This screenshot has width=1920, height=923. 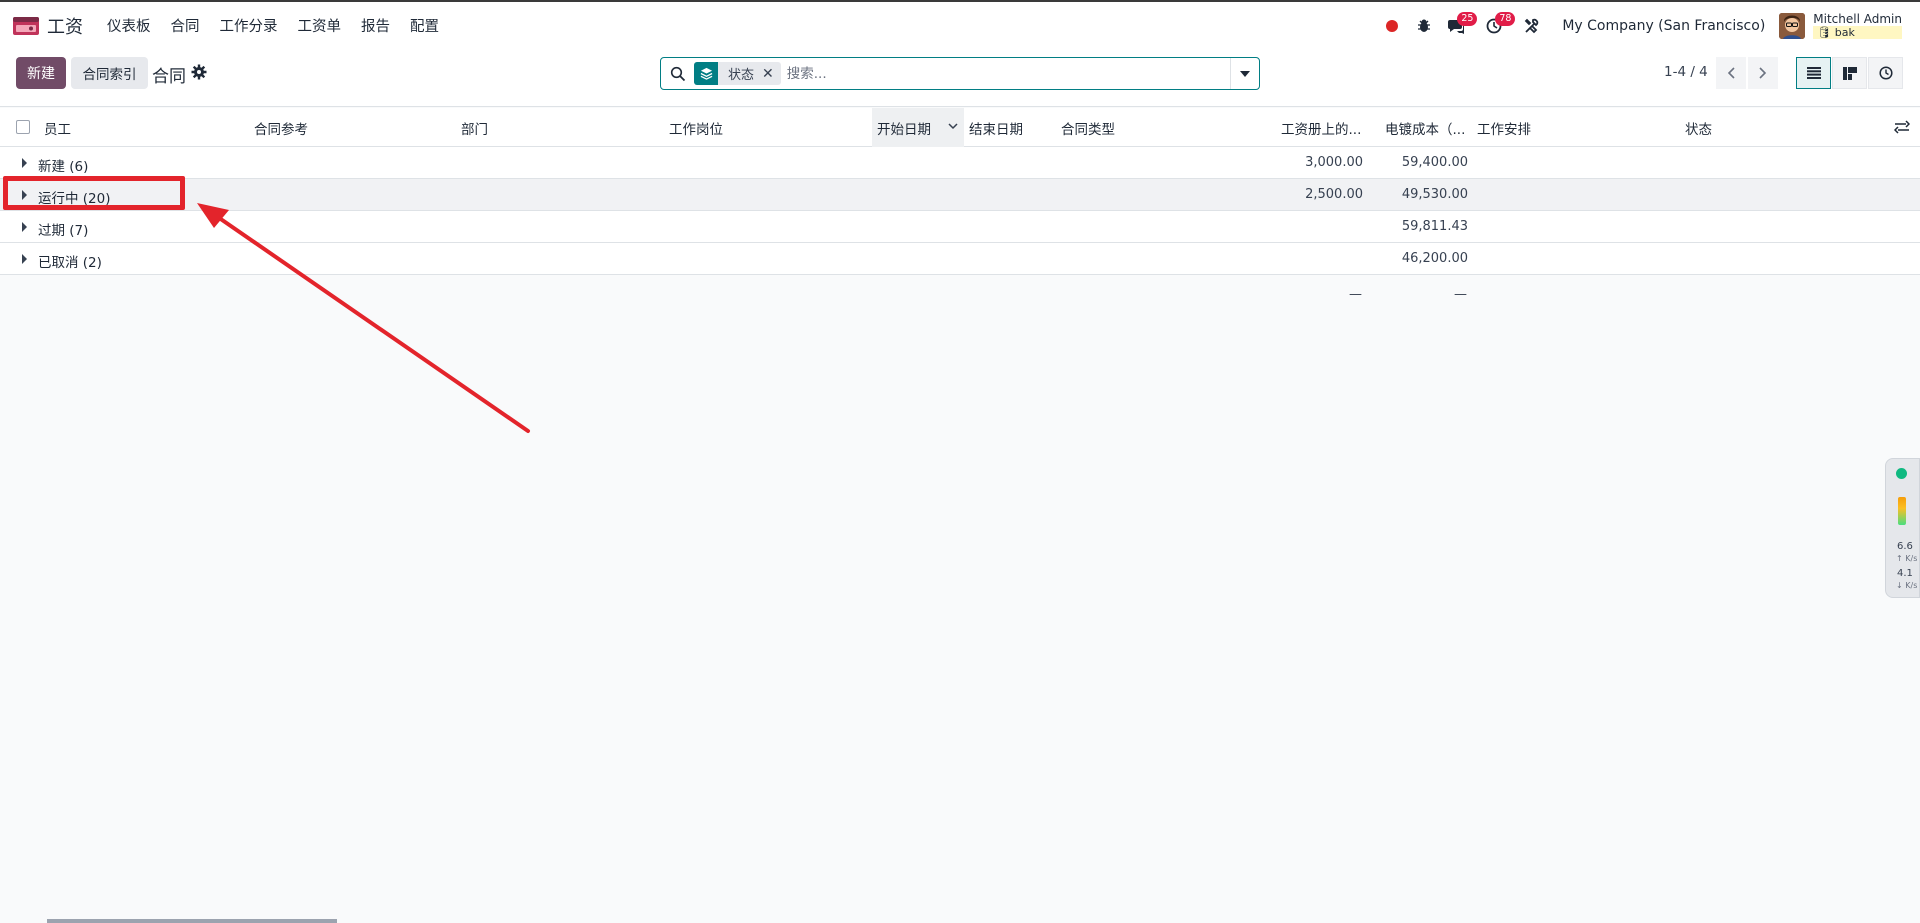 I want to click on pager-previous-button, so click(x=1731, y=73).